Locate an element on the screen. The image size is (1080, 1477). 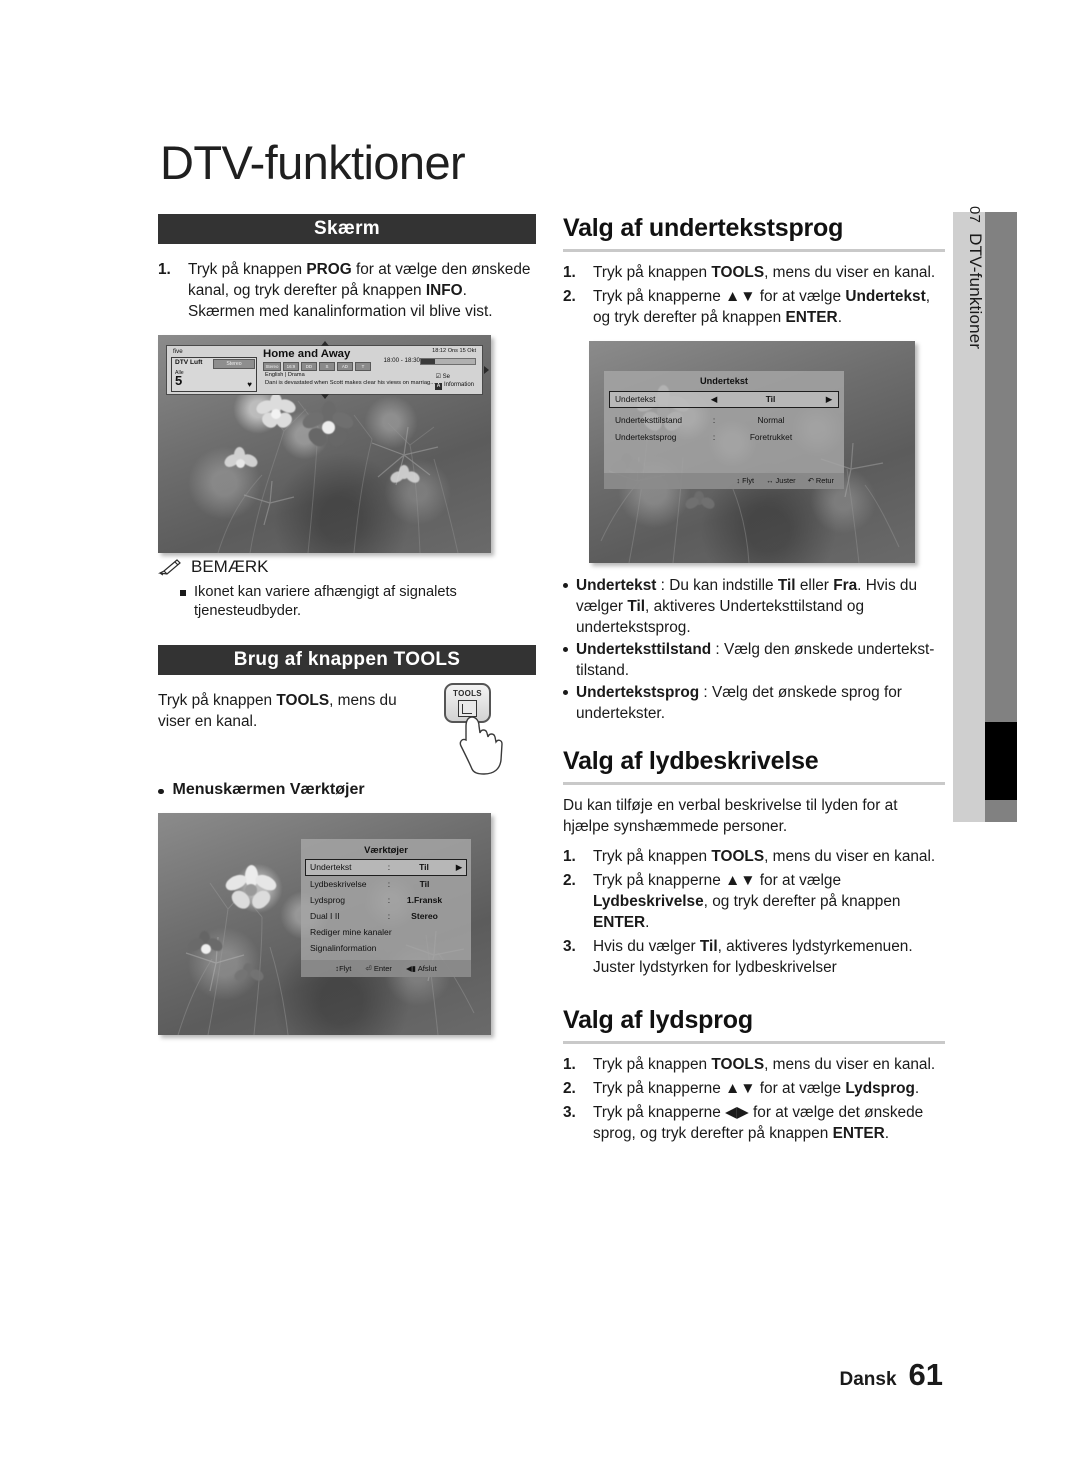
up-arrow-icon is located at coordinates (324, 343).